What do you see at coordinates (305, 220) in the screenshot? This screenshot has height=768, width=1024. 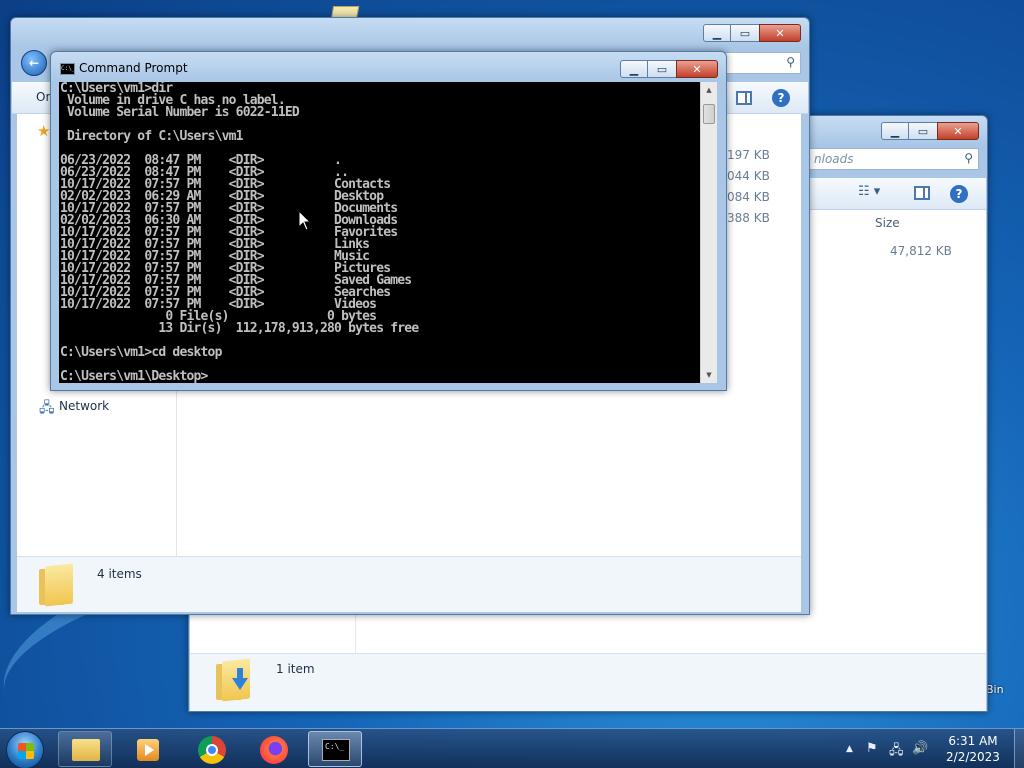 I see `mouse-cursor-icon` at bounding box center [305, 220].